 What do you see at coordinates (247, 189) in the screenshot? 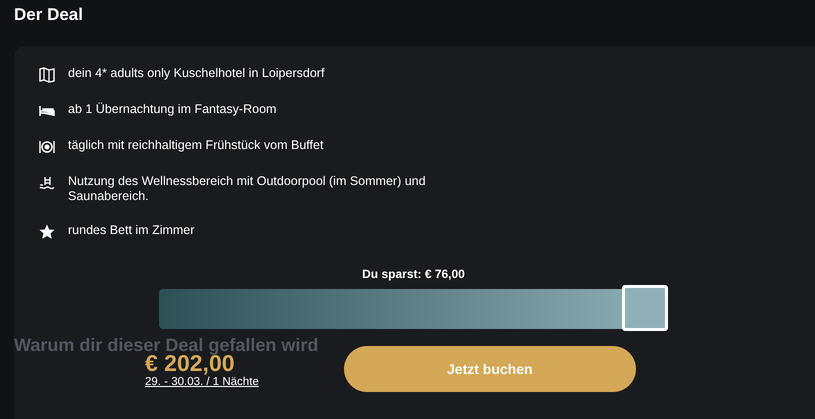
I see `feature-text: Nutzung des Wellnessbereich mit Outdoorpool (im Sommer) und Saunabereich.` at bounding box center [247, 189].